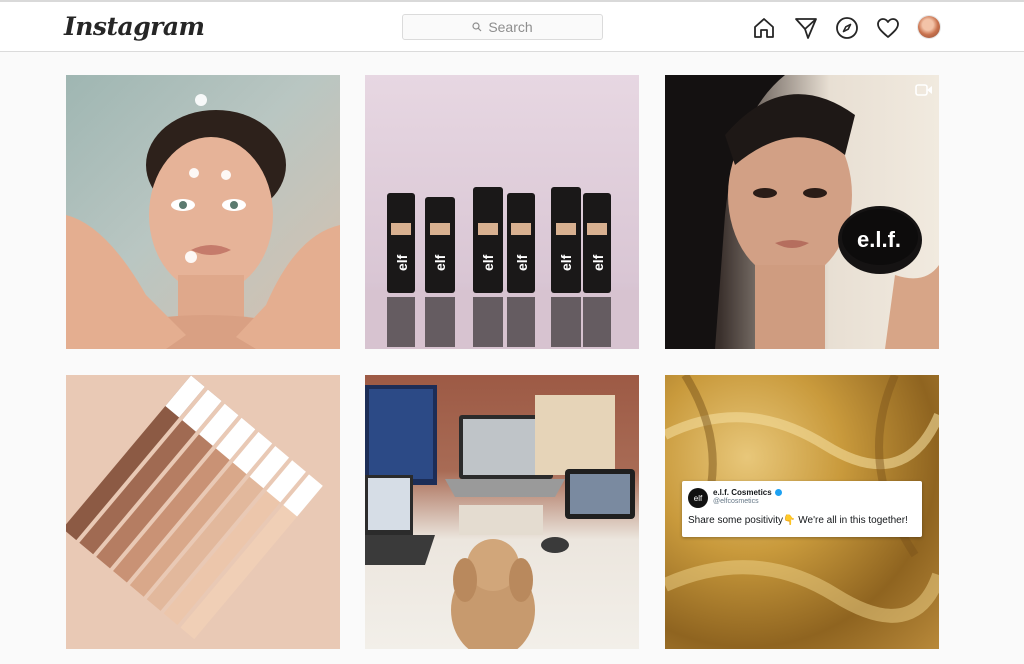  What do you see at coordinates (736, 501) in the screenshot?
I see `tweet-handle: @elfcosmetics` at bounding box center [736, 501].